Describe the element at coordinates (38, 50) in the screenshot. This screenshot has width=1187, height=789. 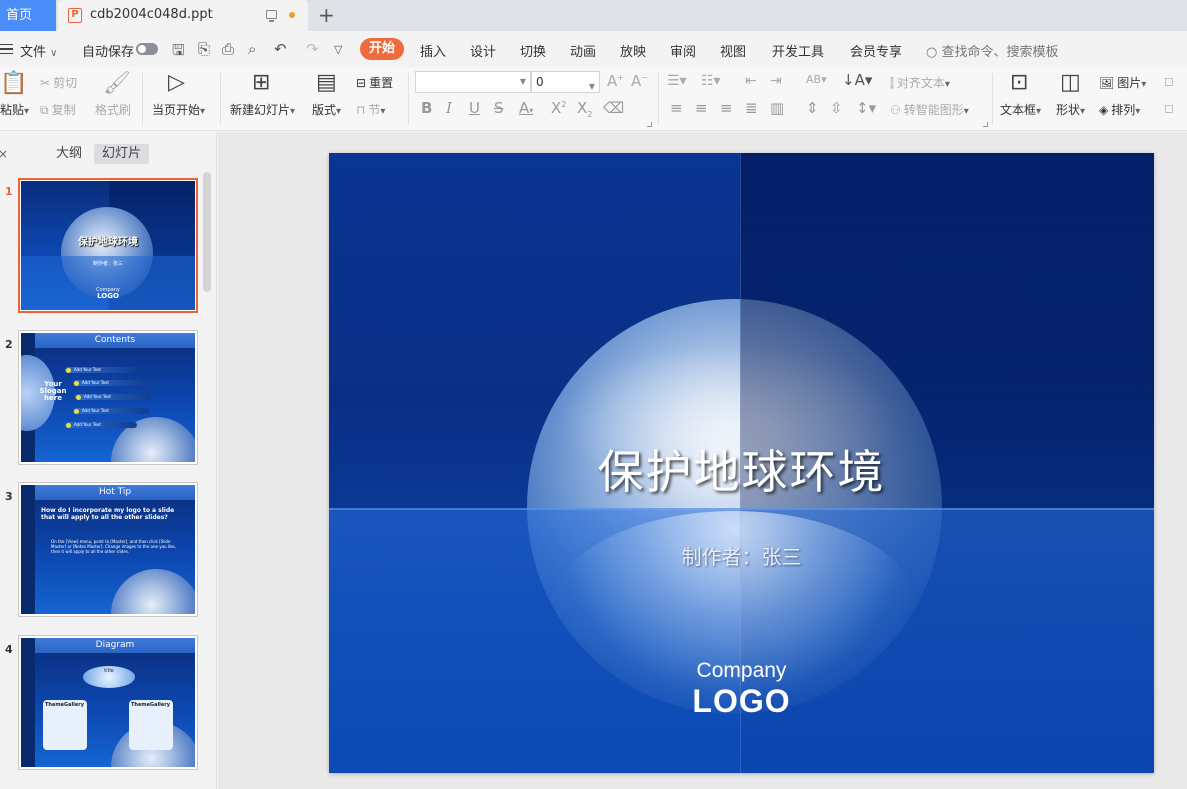
I see `file-menu: 文件 ∨` at that location.